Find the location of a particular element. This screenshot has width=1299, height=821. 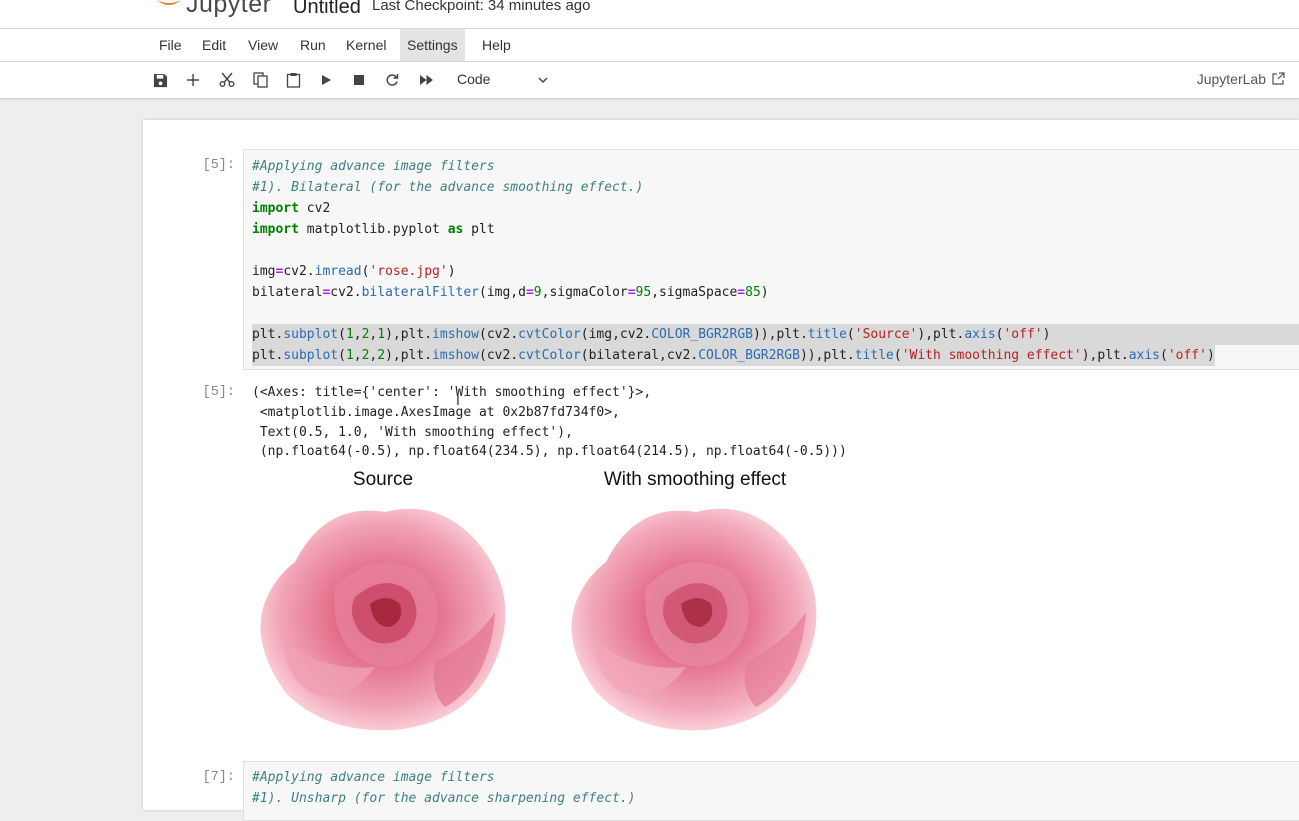

output-line: Text(0.5, 1.0, 'With smoothing effect'), is located at coordinates (412, 432).